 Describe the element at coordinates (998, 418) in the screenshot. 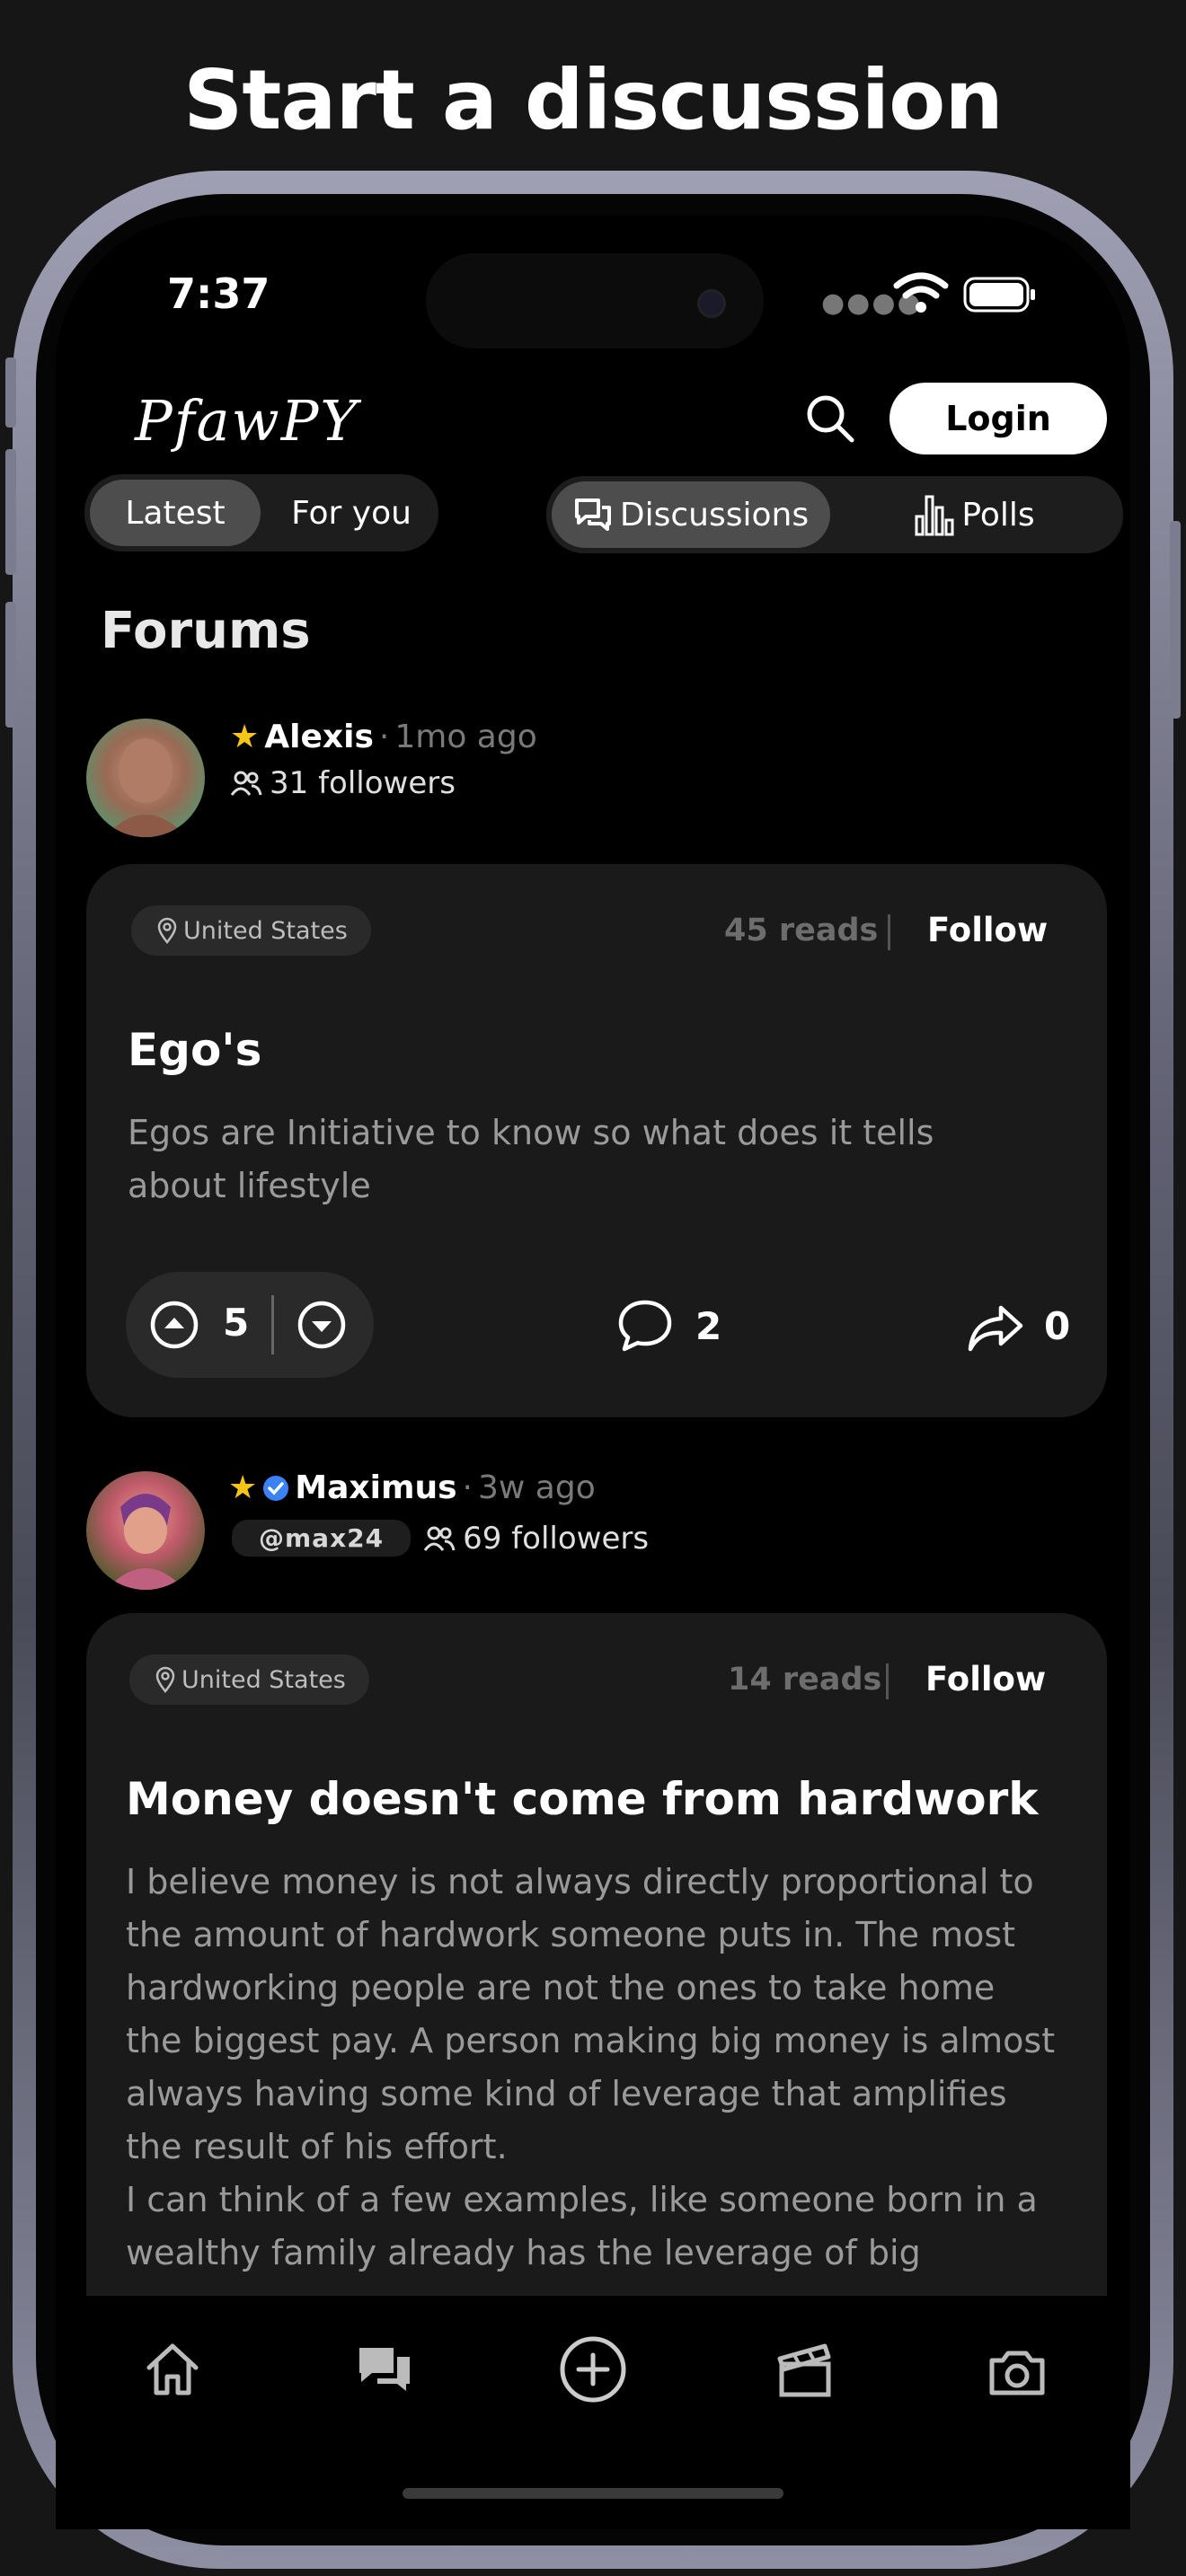

I see `login-button: Login` at that location.